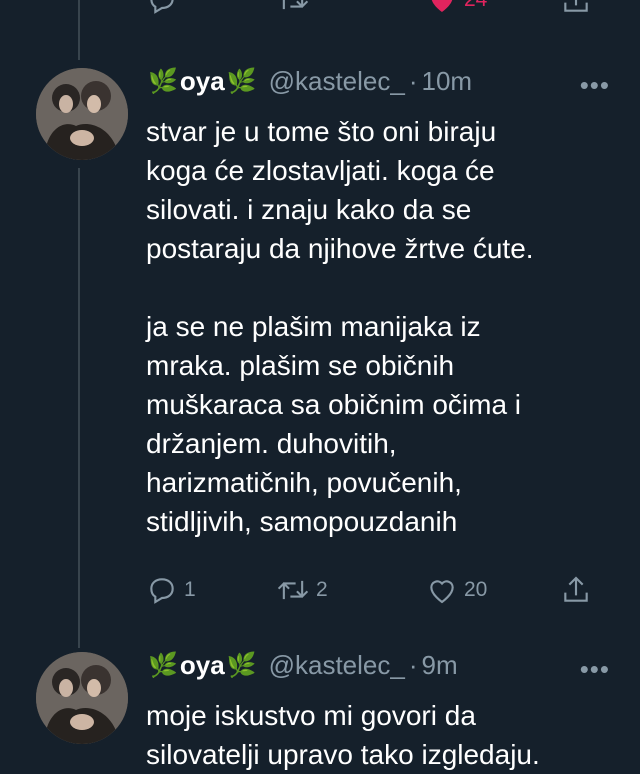  What do you see at coordinates (476, 589) in the screenshot?
I see `like-count: 20` at bounding box center [476, 589].